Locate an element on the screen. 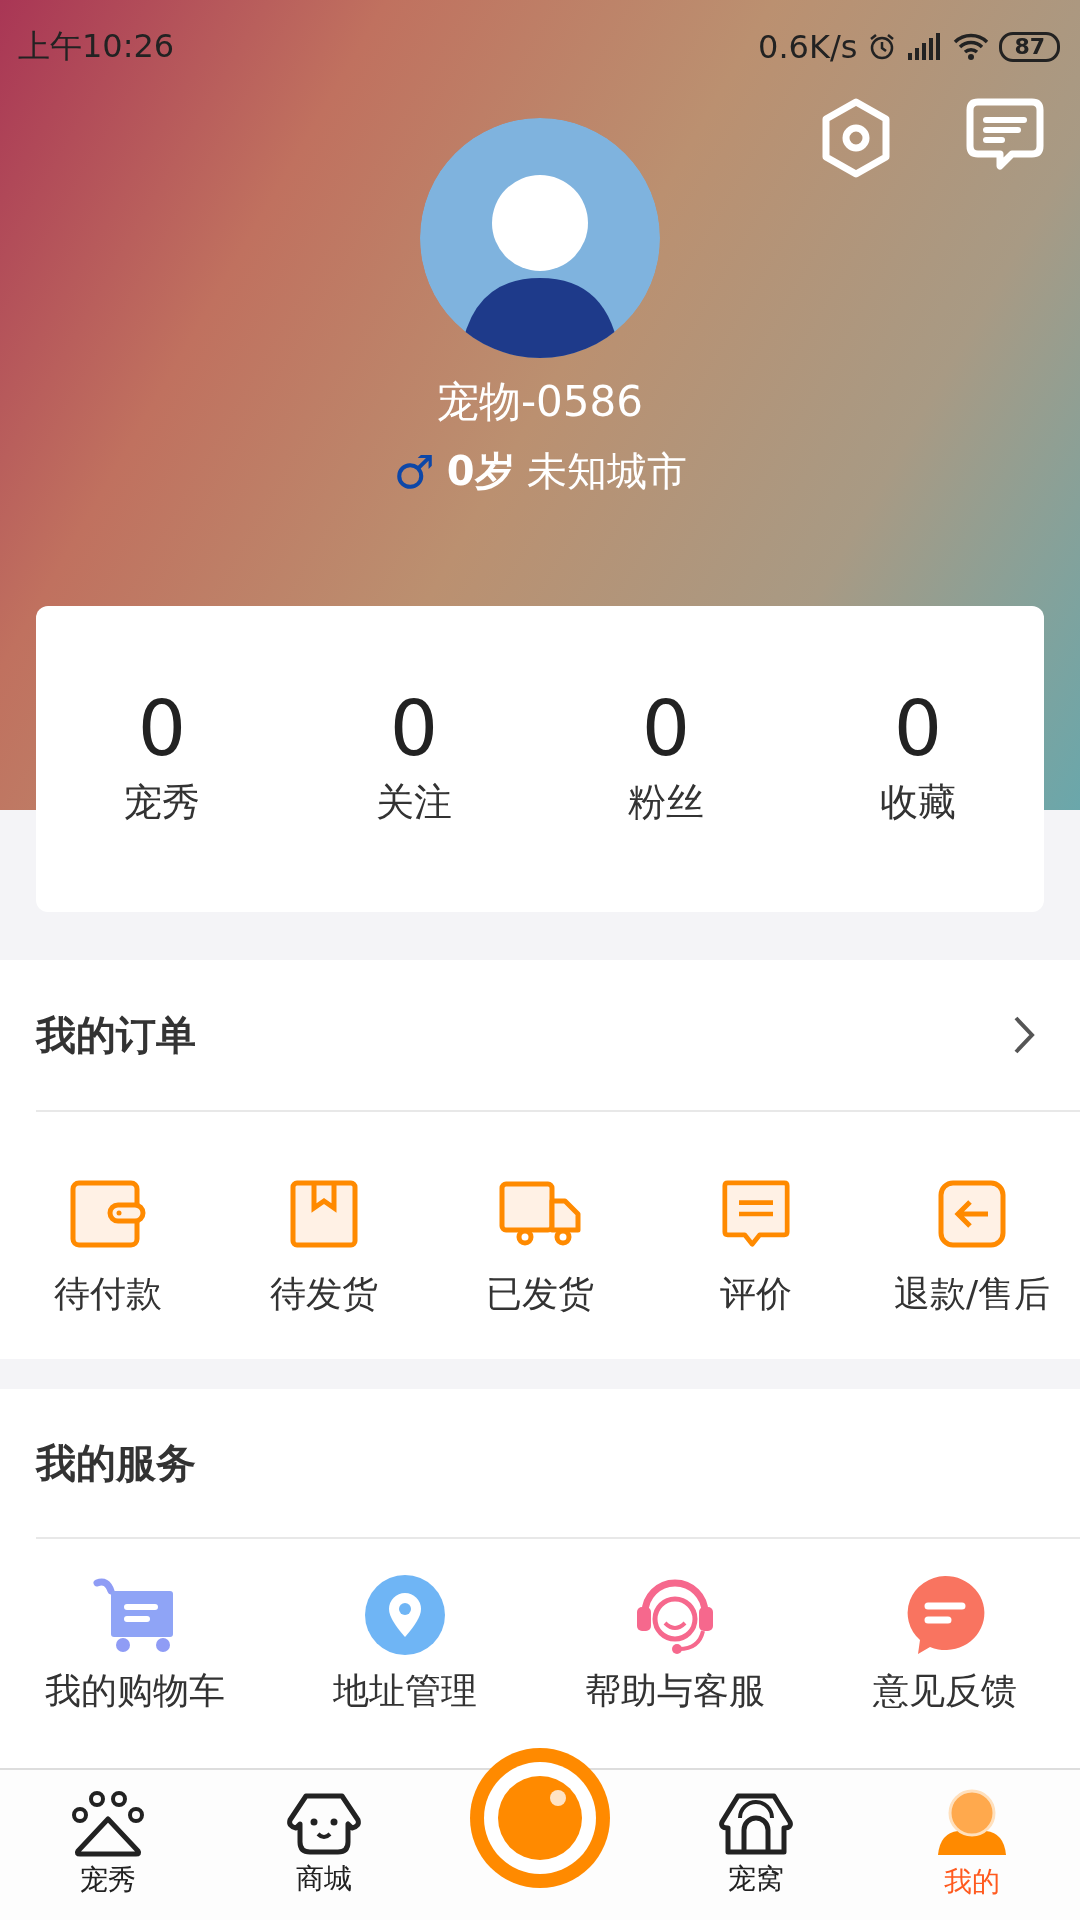 The height and width of the screenshot is (1920, 1080). stat-label: 宠秀 is located at coordinates (162, 802).